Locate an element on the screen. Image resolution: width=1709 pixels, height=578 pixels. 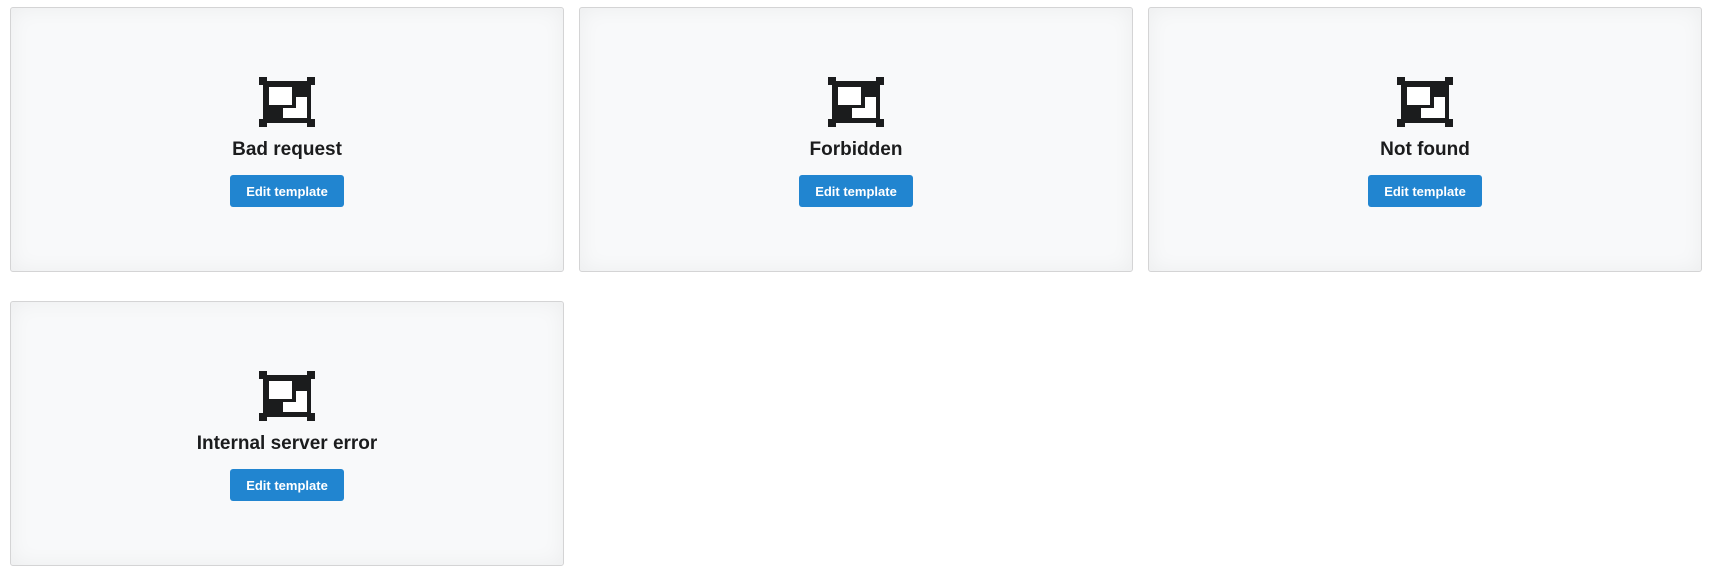
error-card-bad-request: Bad request Edit template is located at coordinates (287, 139).